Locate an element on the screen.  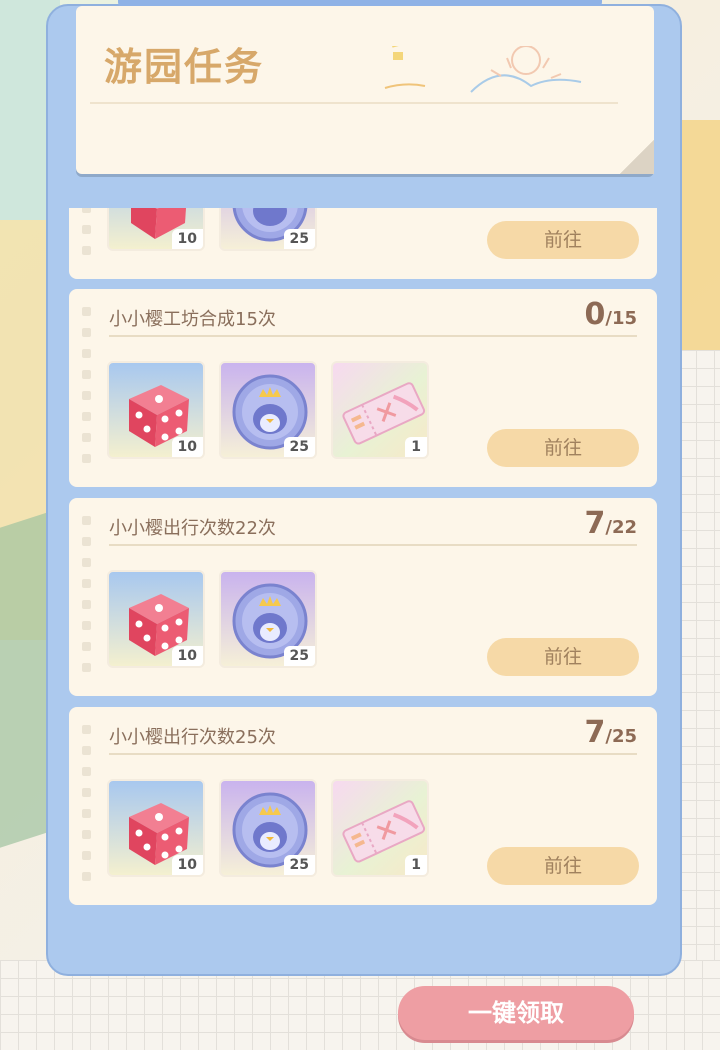
progress-current: 0 is located at coordinates (595, 314).